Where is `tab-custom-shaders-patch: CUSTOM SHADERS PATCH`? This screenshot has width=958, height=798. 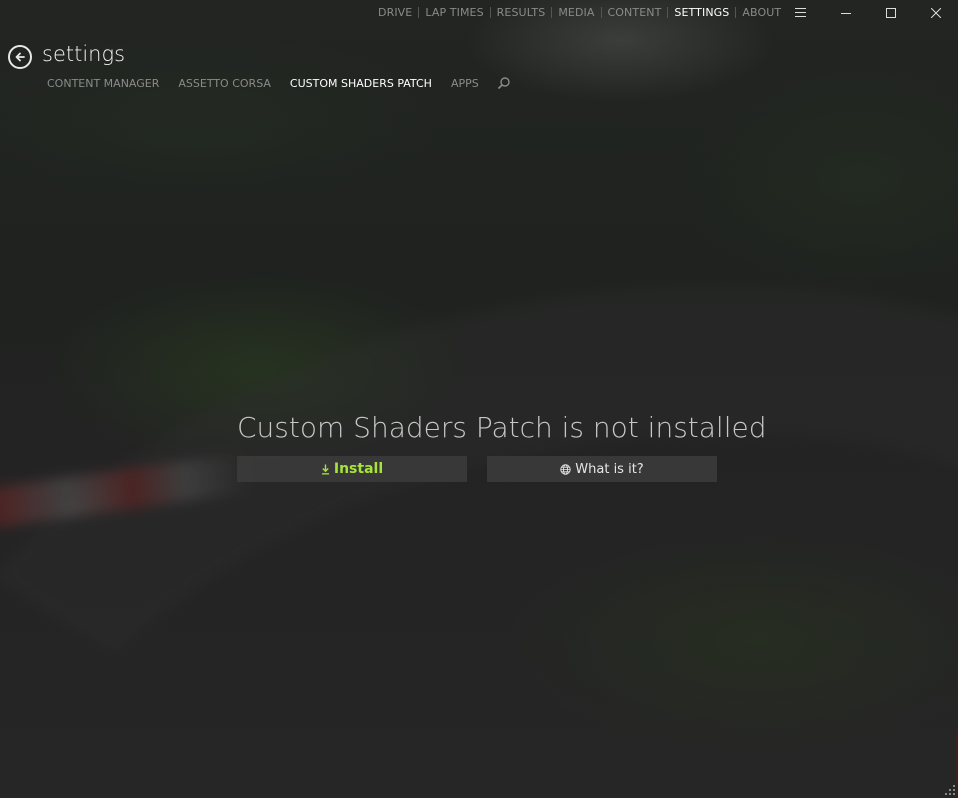
tab-custom-shaders-patch: CUSTOM SHADERS PATCH is located at coordinates (361, 83).